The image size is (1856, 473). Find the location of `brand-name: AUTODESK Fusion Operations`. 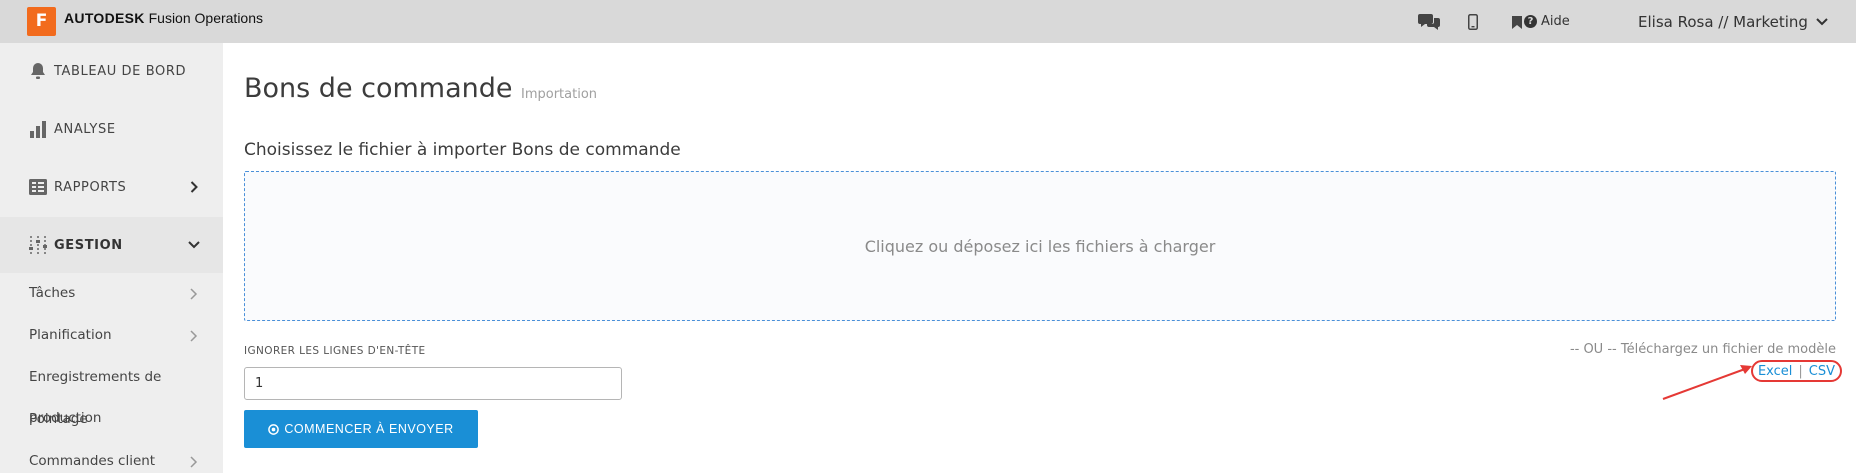

brand-name: AUTODESK Fusion Operations is located at coordinates (163, 18).